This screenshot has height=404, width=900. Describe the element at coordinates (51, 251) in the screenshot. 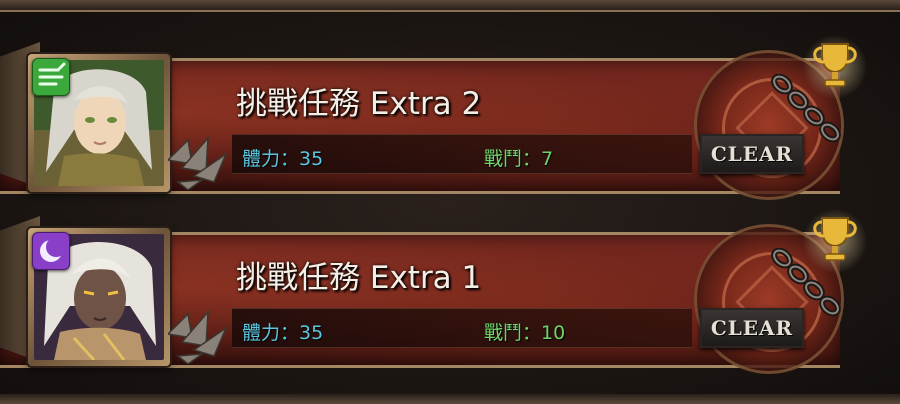

I see `moon-attribute-icon` at that location.